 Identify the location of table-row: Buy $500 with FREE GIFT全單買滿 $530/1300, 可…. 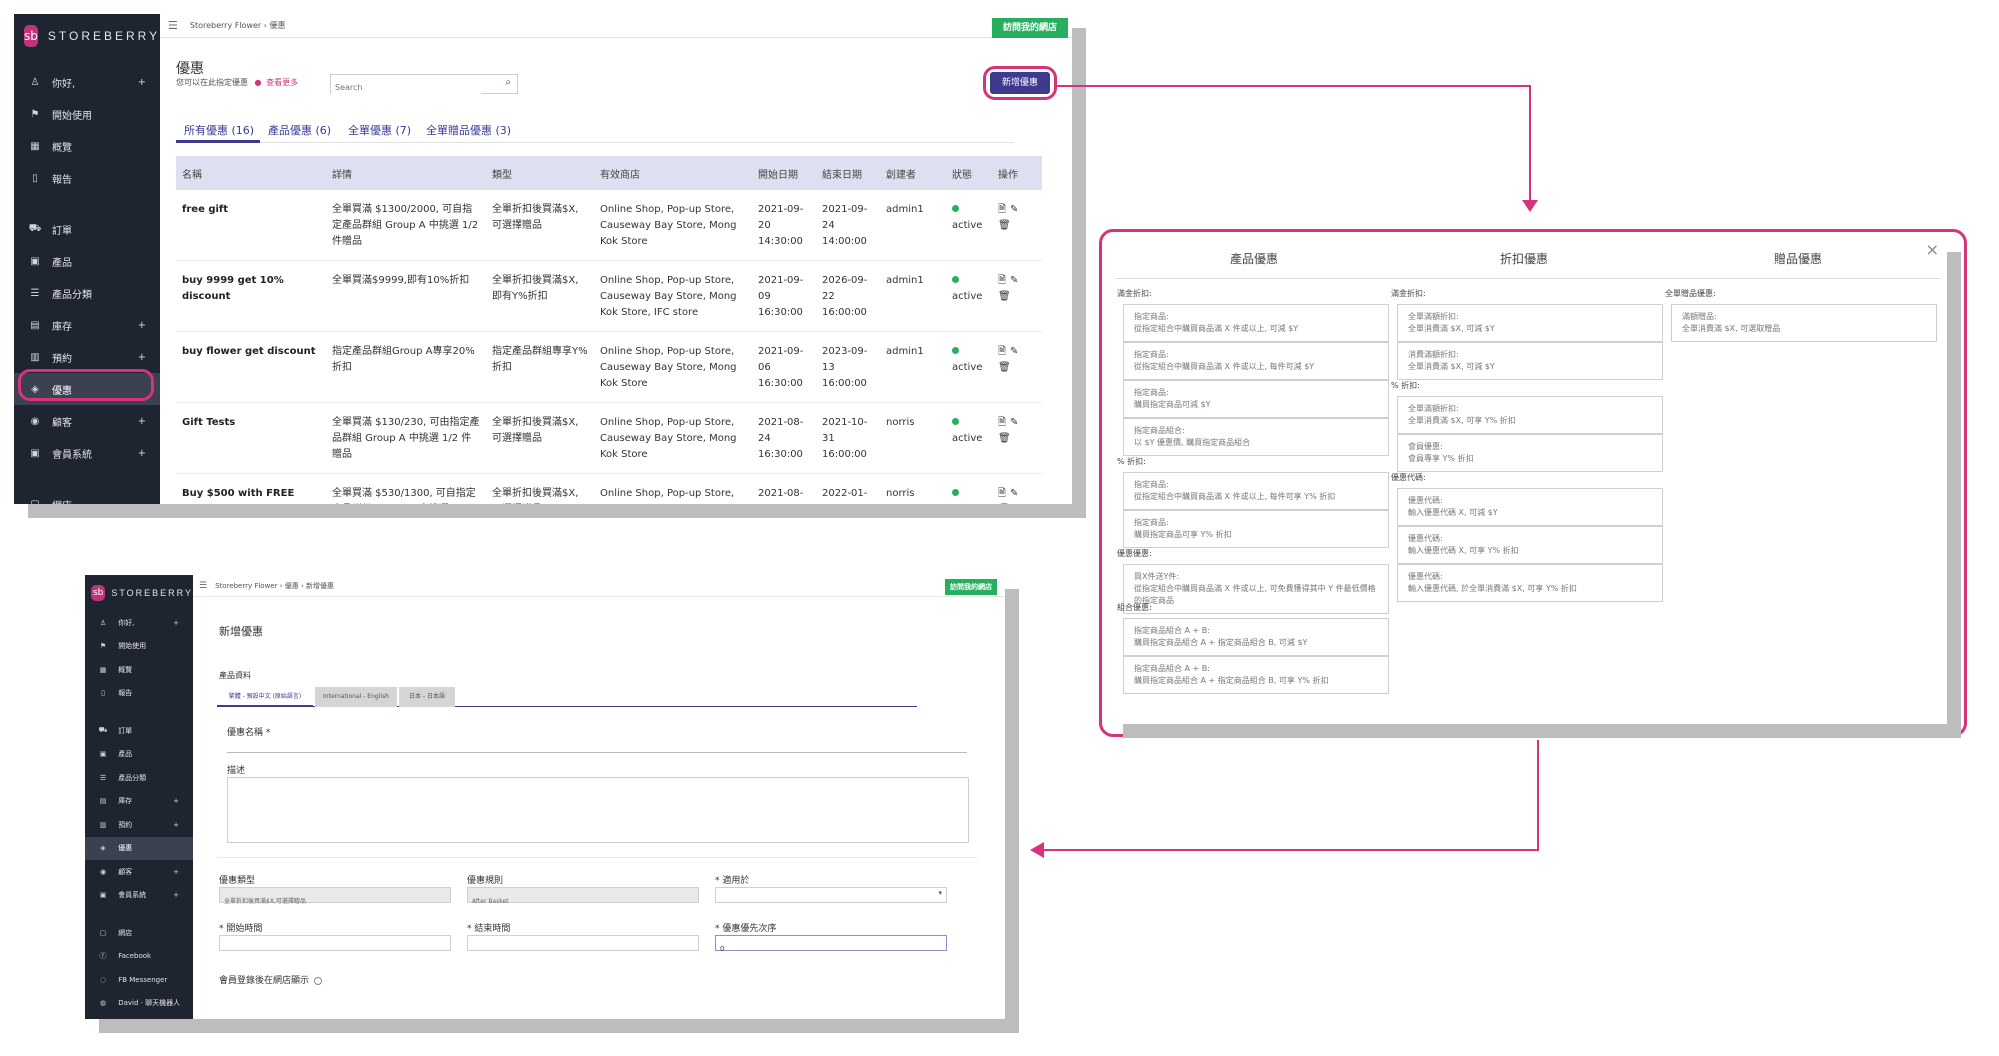
(609, 488).